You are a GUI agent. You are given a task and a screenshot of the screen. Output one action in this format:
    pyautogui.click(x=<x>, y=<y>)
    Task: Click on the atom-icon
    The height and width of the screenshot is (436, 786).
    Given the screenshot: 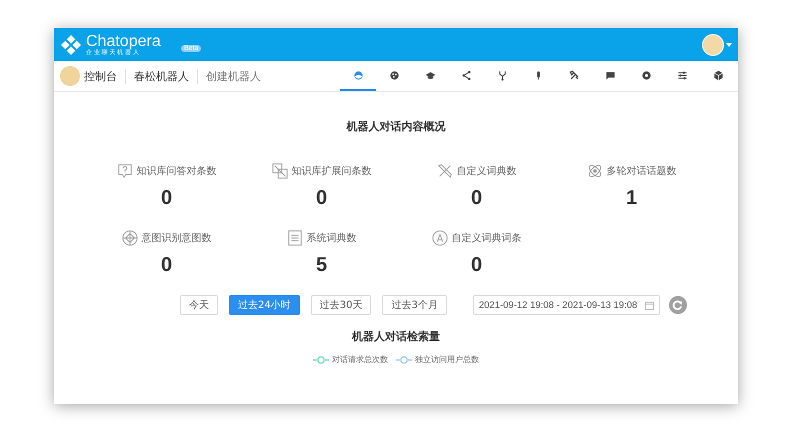 What is the action you would take?
    pyautogui.click(x=594, y=171)
    